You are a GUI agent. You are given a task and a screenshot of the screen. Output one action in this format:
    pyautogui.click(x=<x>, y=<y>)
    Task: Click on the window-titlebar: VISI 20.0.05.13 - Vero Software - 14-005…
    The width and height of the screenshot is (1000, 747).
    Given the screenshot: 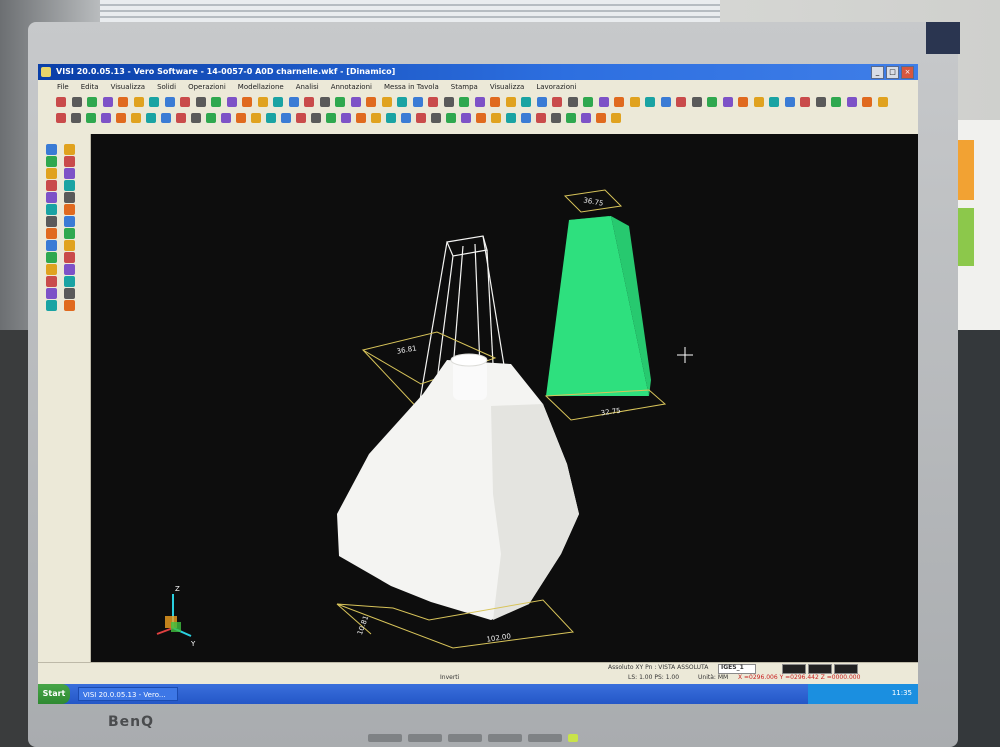 What is the action you would take?
    pyautogui.click(x=478, y=72)
    